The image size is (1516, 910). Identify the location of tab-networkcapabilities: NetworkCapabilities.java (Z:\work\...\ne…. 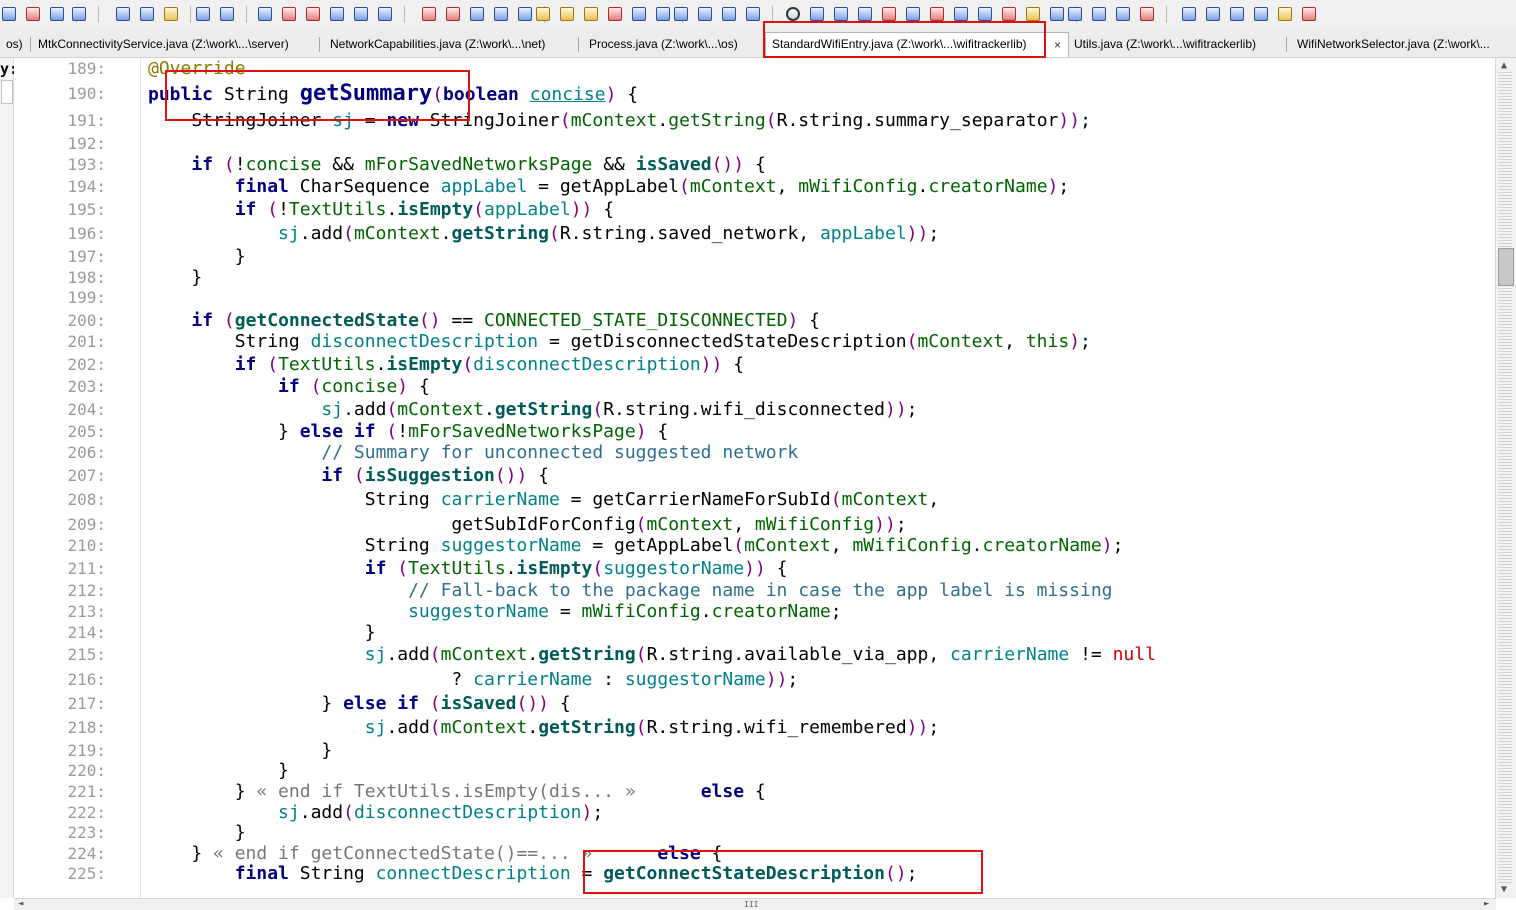
(434, 44).